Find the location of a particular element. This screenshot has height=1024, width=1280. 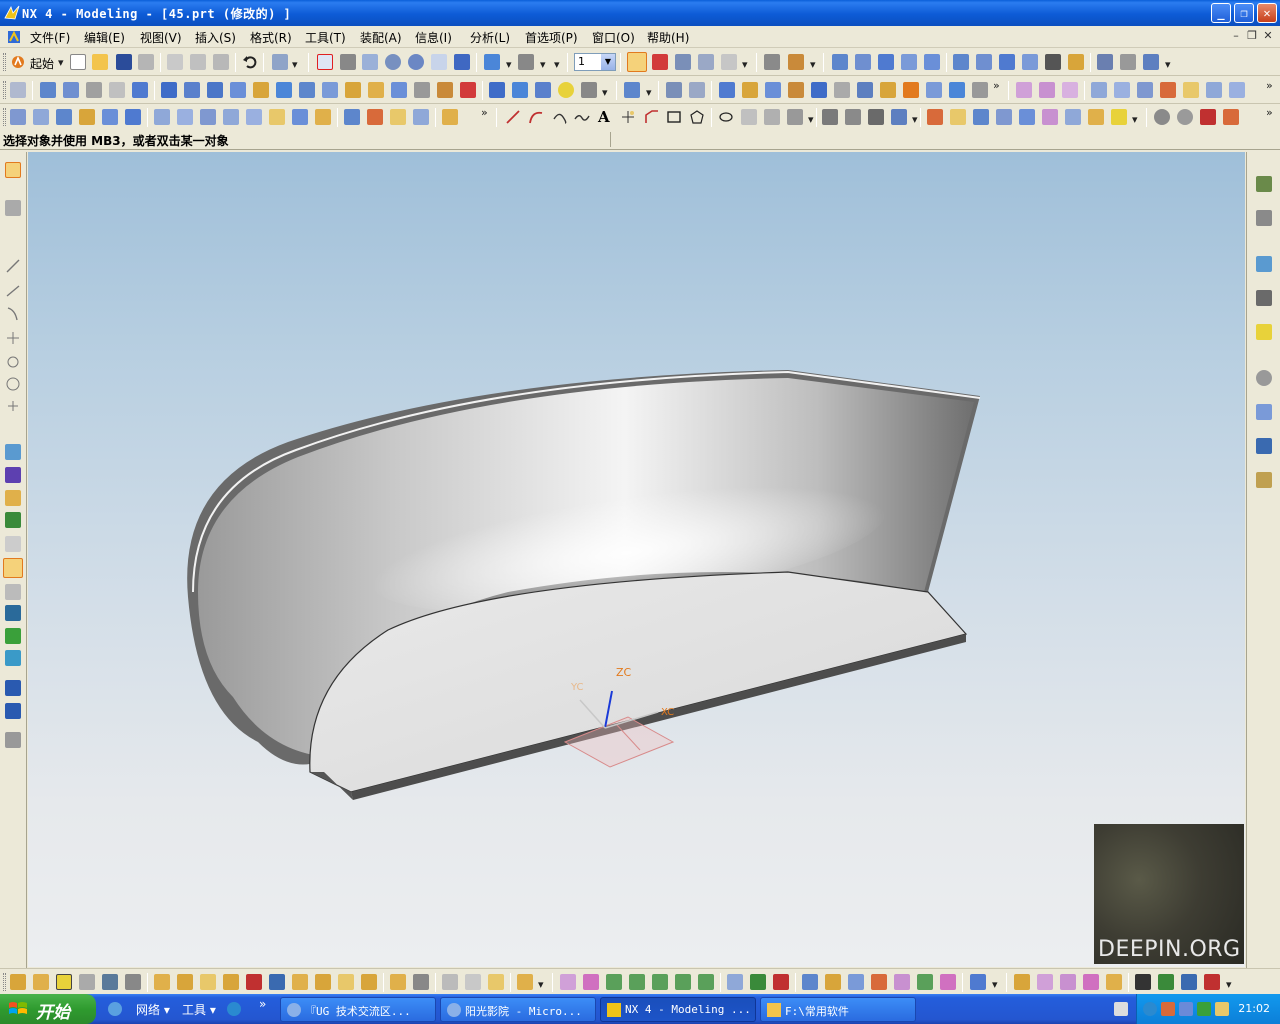

datum-dropdown-icon: ▾ is located at coordinates (649, 92).